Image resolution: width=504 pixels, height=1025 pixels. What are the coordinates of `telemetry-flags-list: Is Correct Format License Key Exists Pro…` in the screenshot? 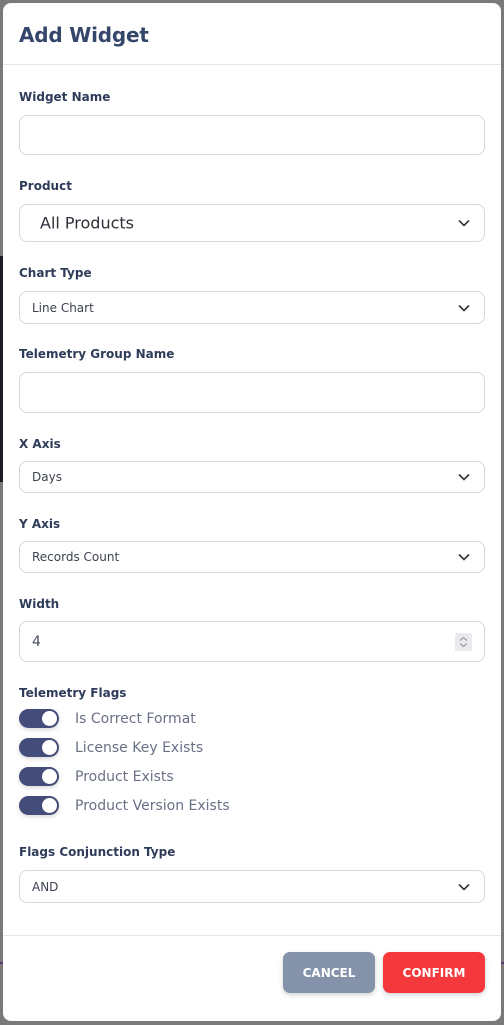 It's located at (252, 762).